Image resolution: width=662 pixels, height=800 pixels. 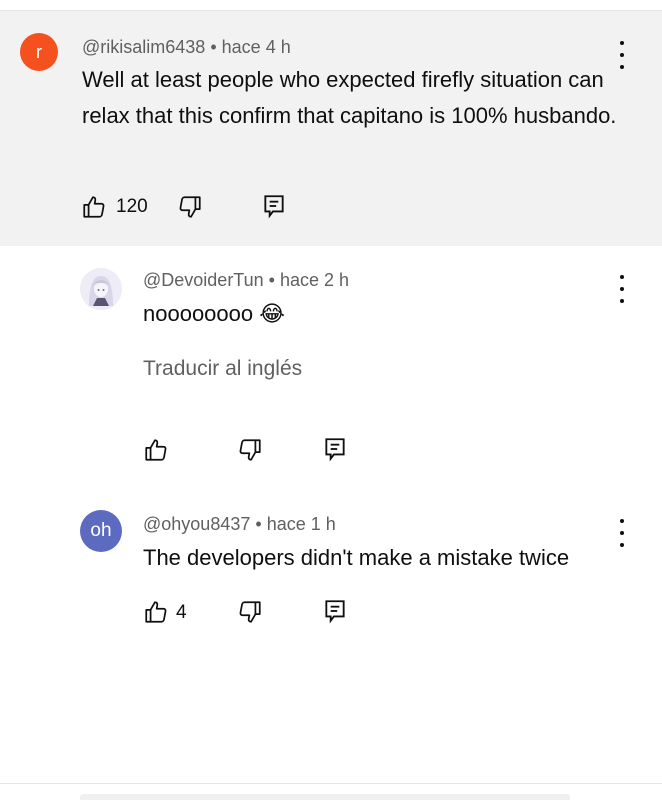 What do you see at coordinates (132, 206) in the screenshot?
I see `like-count: 120` at bounding box center [132, 206].